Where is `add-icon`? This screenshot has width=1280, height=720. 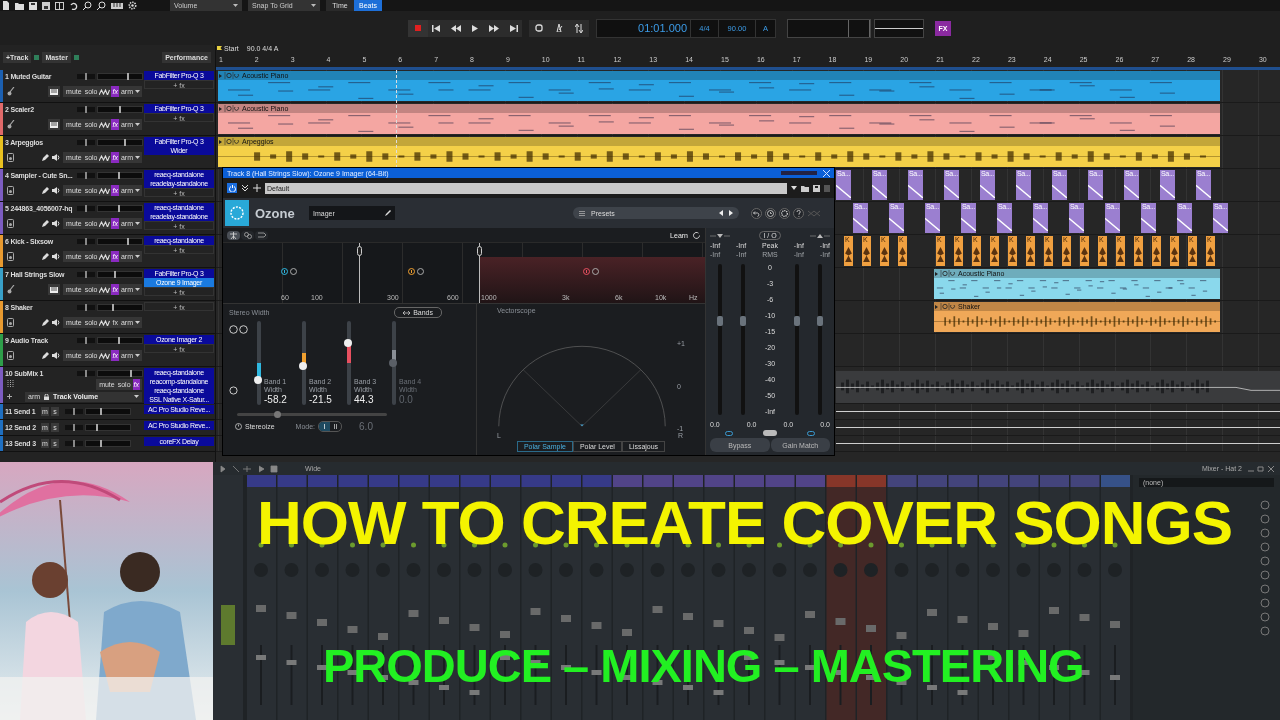 add-icon is located at coordinates (9, 396).